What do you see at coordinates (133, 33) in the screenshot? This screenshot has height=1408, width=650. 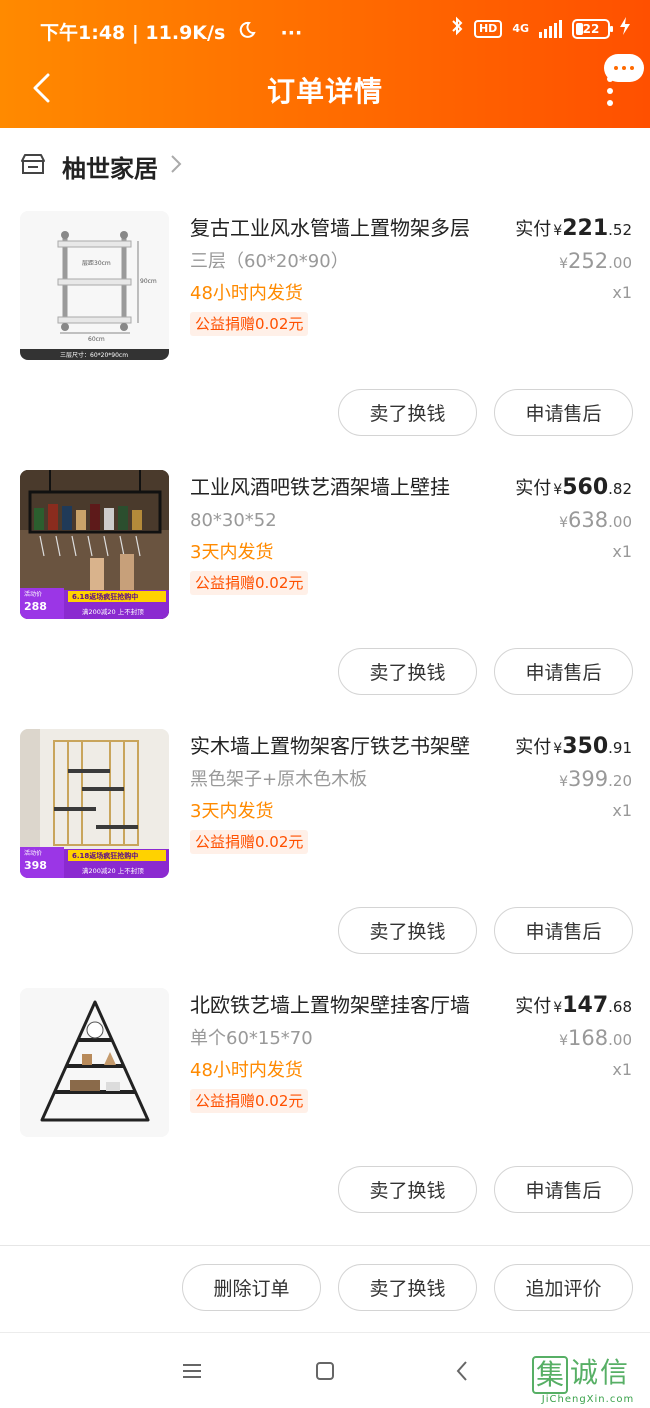 I see `status-time-speed: 下午1:48 | 11.9K/s` at bounding box center [133, 33].